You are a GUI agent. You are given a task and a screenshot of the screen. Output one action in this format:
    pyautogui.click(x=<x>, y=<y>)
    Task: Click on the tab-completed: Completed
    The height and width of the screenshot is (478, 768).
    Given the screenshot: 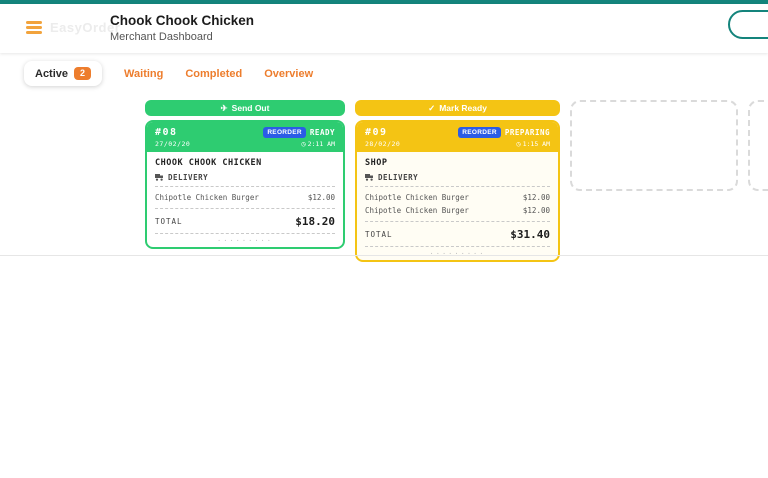 What is the action you would take?
    pyautogui.click(x=213, y=74)
    